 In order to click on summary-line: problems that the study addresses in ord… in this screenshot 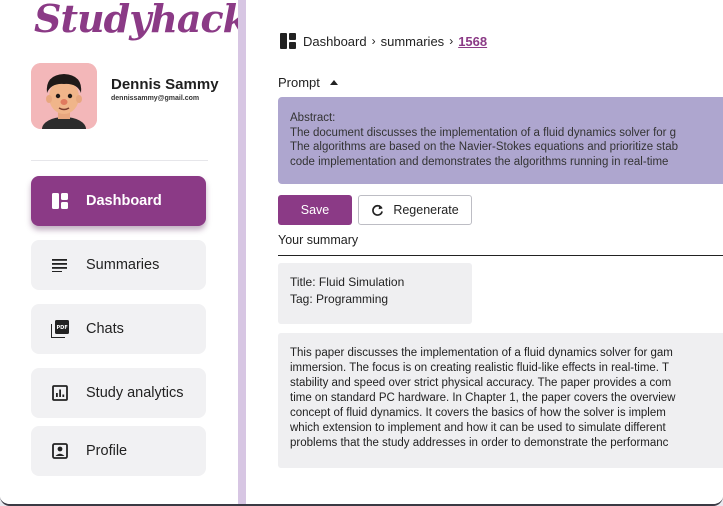, I will do `click(479, 443)`.